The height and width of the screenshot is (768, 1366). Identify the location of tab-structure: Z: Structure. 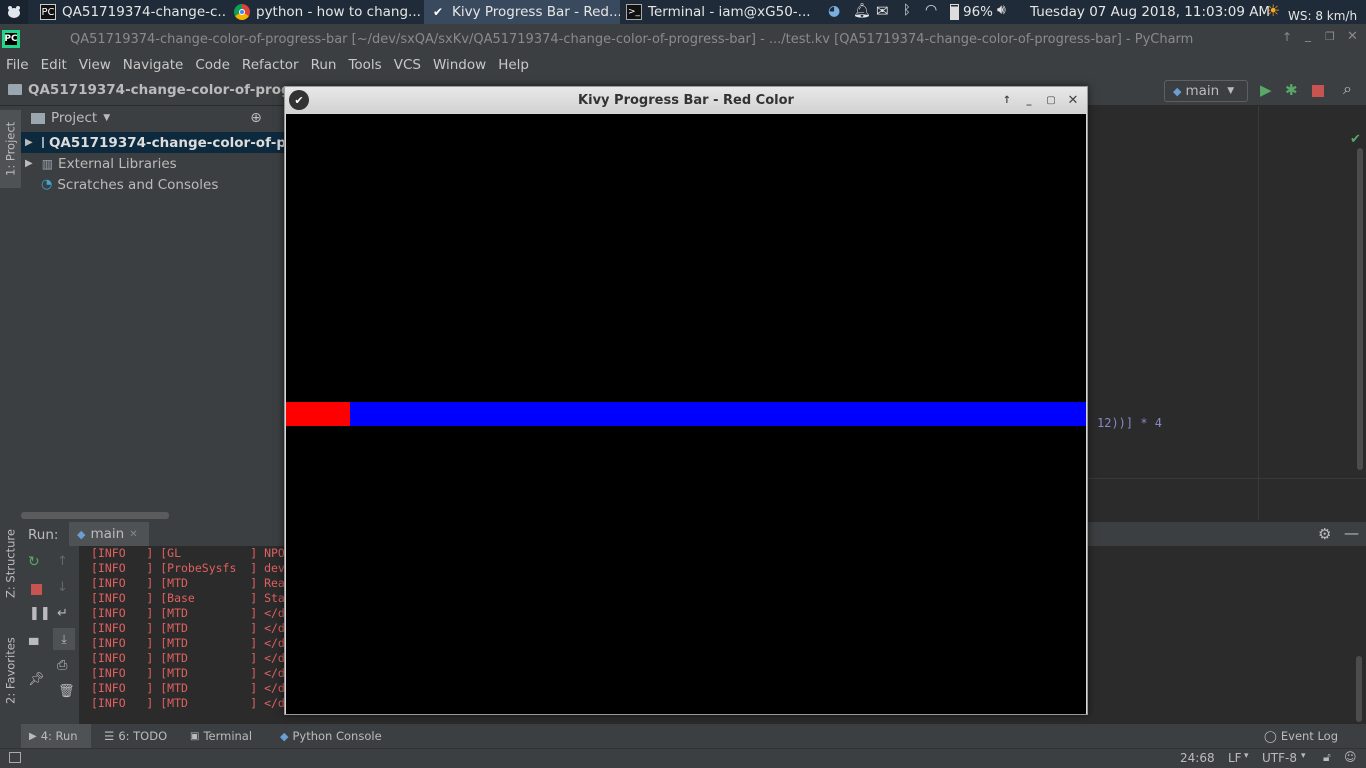
(10, 564).